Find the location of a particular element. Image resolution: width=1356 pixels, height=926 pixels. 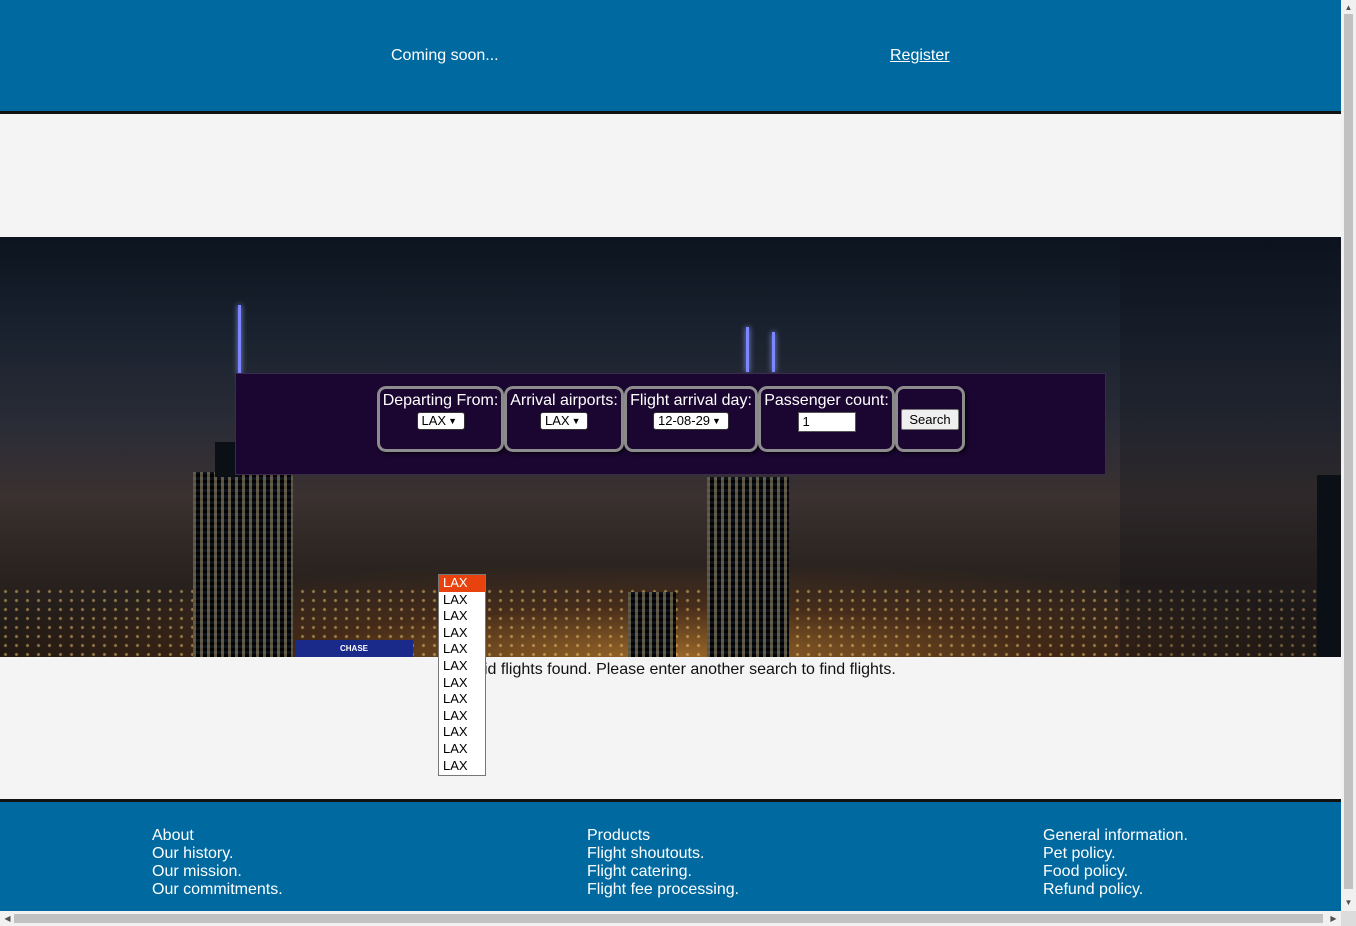

horizontal-scrollbar: ◀ ▶ is located at coordinates (670, 918).